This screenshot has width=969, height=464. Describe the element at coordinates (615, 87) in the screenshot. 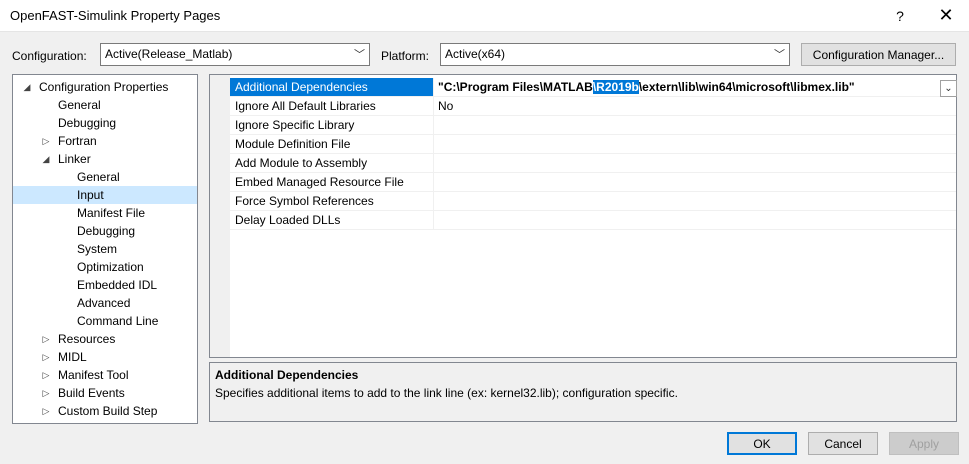

I see `value-text-selected: \R2019b` at that location.